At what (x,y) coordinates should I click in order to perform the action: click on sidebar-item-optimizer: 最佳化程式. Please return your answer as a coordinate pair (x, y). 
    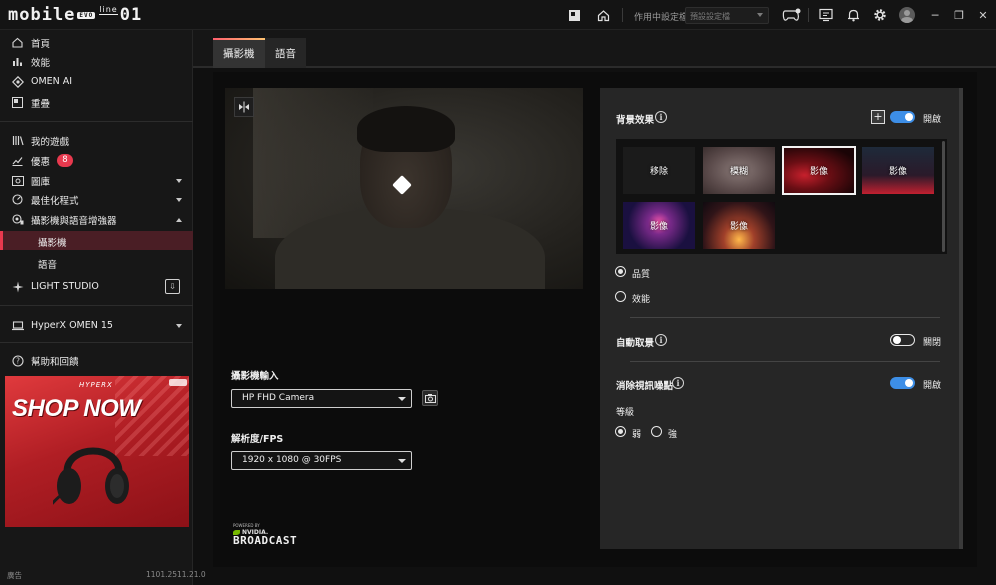
    Looking at the image, I should click on (96, 199).